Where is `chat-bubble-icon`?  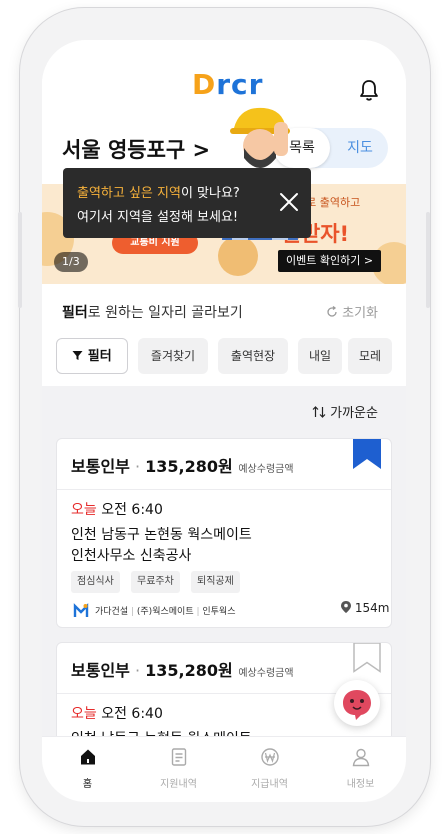
chat-bubble-icon is located at coordinates (357, 705).